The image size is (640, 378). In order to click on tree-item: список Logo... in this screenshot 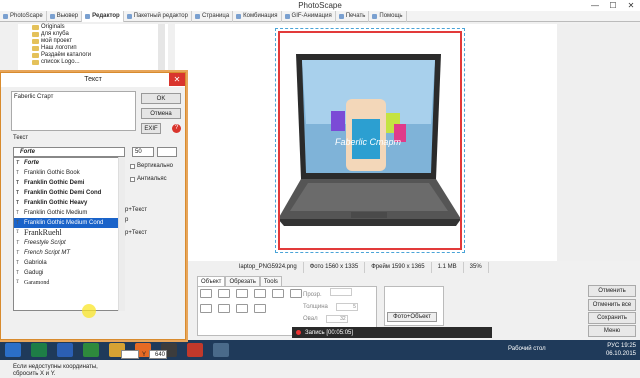, I will do `click(93, 62)`.